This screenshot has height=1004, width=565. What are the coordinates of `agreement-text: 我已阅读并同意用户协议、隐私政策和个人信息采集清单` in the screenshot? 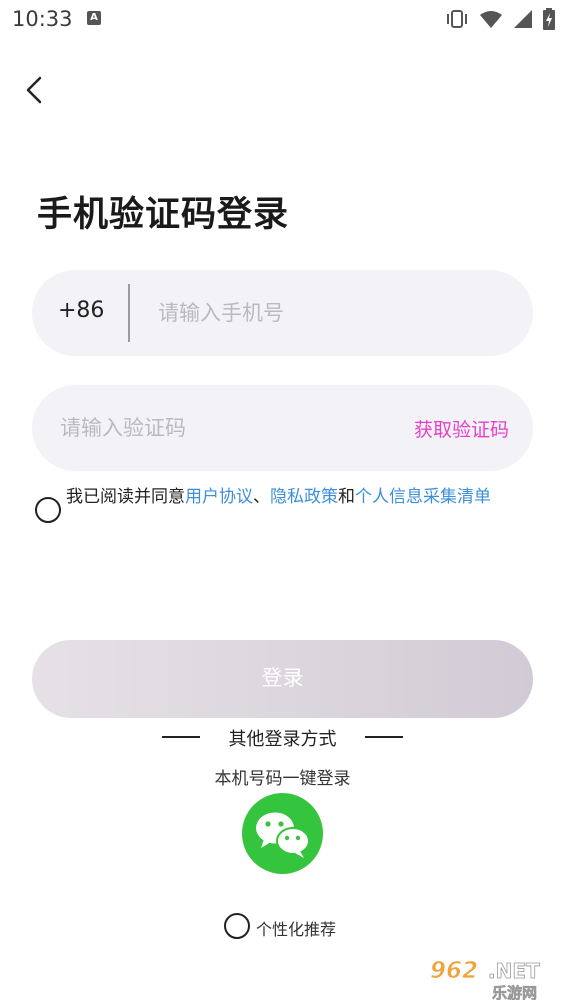 It's located at (299, 497).